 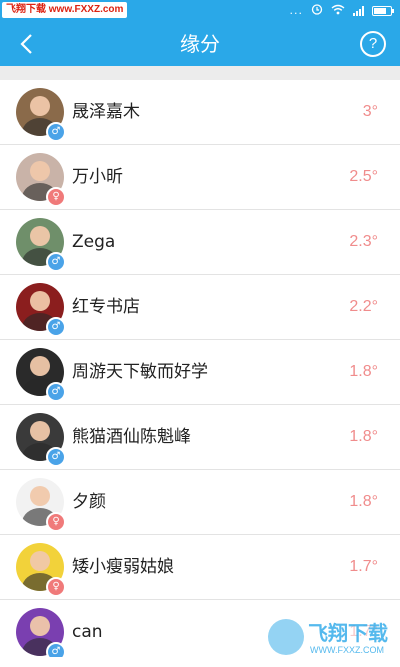 I want to click on help-button: ?, so click(x=373, y=44).